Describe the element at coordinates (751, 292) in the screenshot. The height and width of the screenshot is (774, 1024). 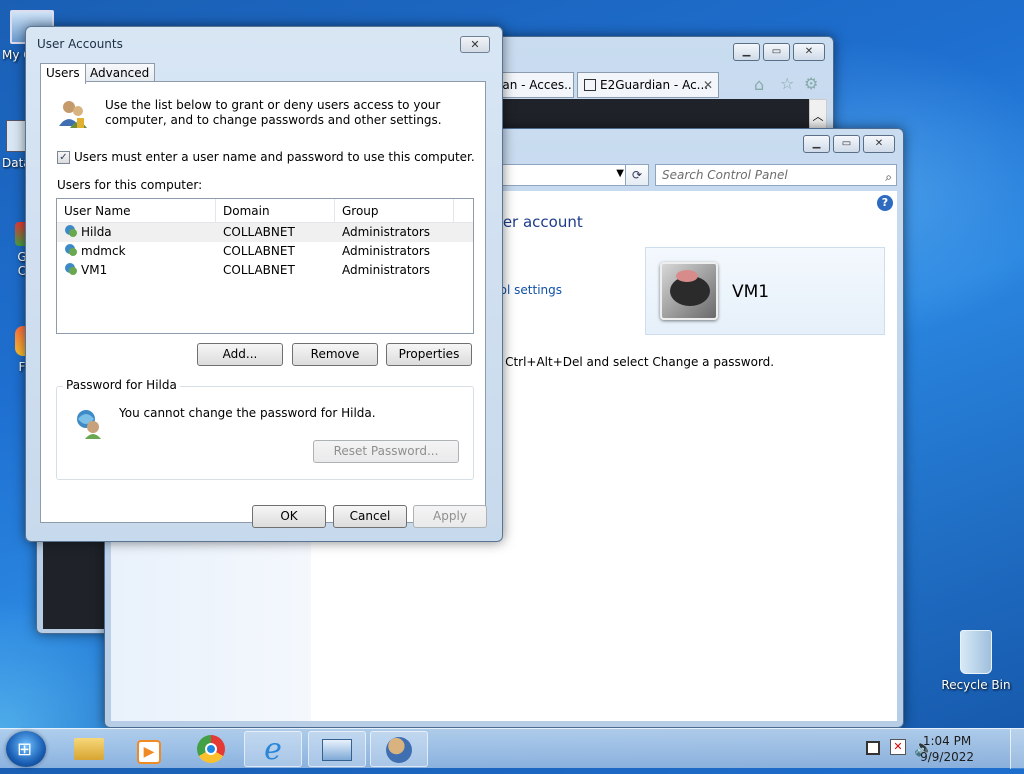
I see `user-name: VM1` at that location.